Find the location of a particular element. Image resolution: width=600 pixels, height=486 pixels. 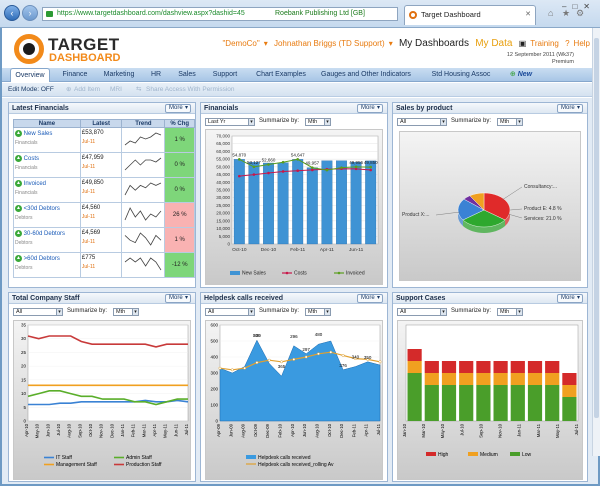

table-row: ▲ >60d Debtors Debtors £775 Jul-11 -12 % is located at coordinates (104, 265).